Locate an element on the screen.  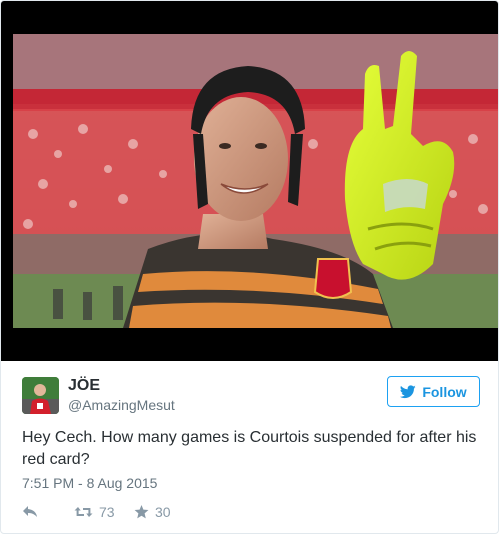
user-handle: @AmazingMesut is located at coordinates (121, 405).